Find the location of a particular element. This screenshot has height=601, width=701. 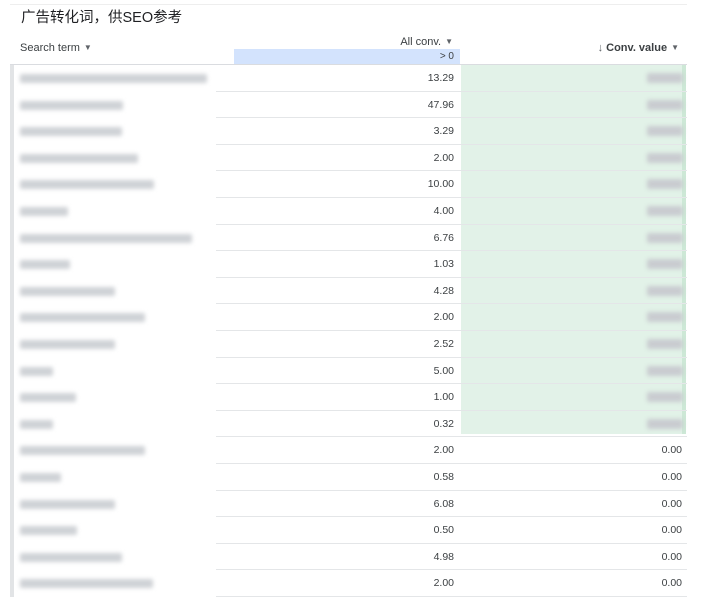

all-conv-cell: 0.58 is located at coordinates (443, 476).